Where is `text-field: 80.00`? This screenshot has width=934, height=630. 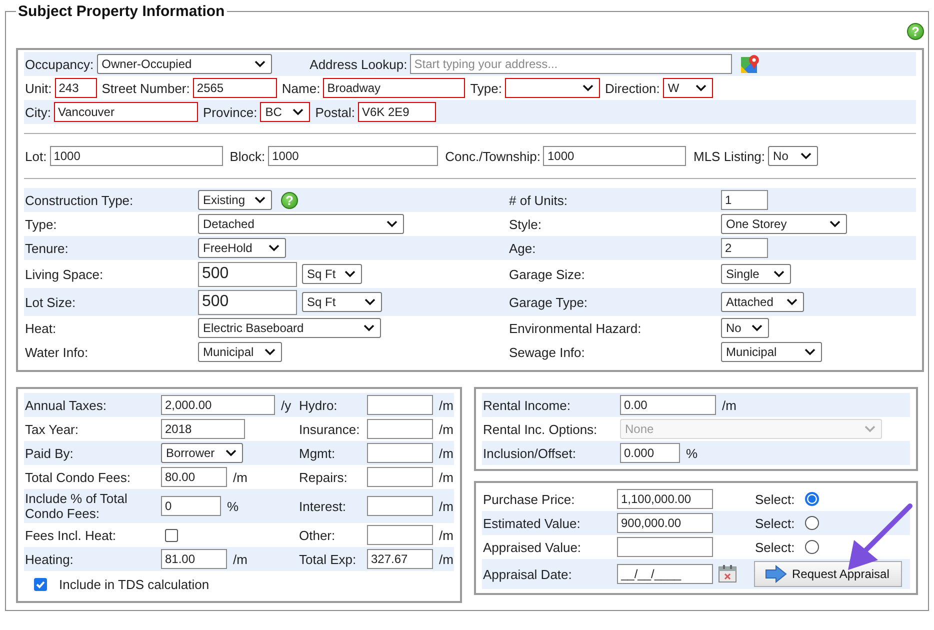
text-field: 80.00 is located at coordinates (194, 477).